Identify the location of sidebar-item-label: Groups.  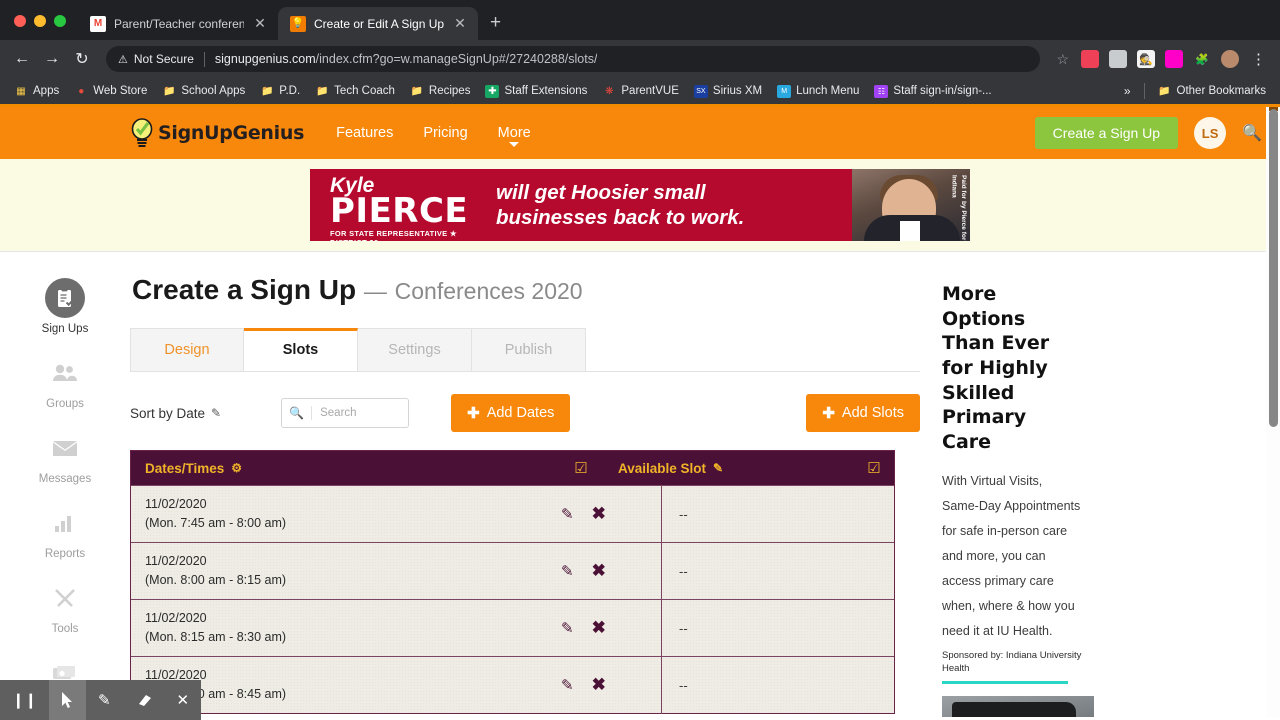
(65, 404).